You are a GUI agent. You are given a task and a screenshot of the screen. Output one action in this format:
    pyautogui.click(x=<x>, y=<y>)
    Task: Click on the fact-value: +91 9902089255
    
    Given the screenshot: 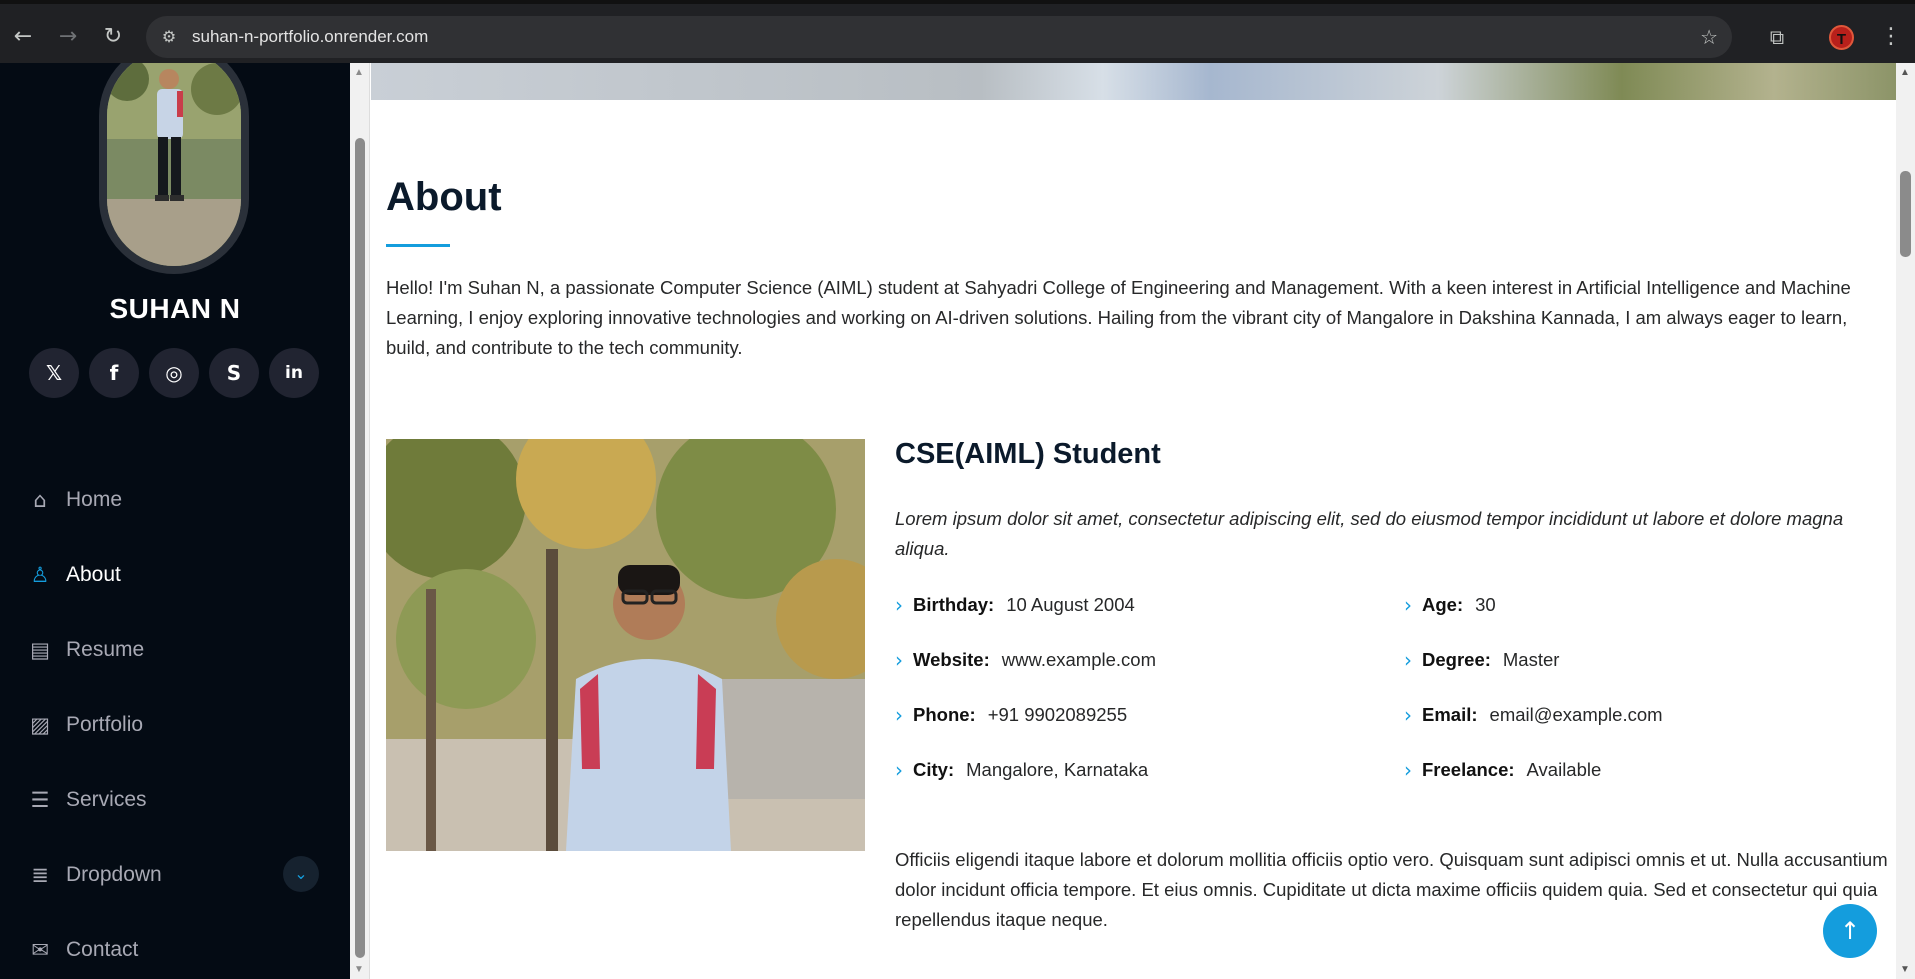 What is the action you would take?
    pyautogui.click(x=1057, y=714)
    